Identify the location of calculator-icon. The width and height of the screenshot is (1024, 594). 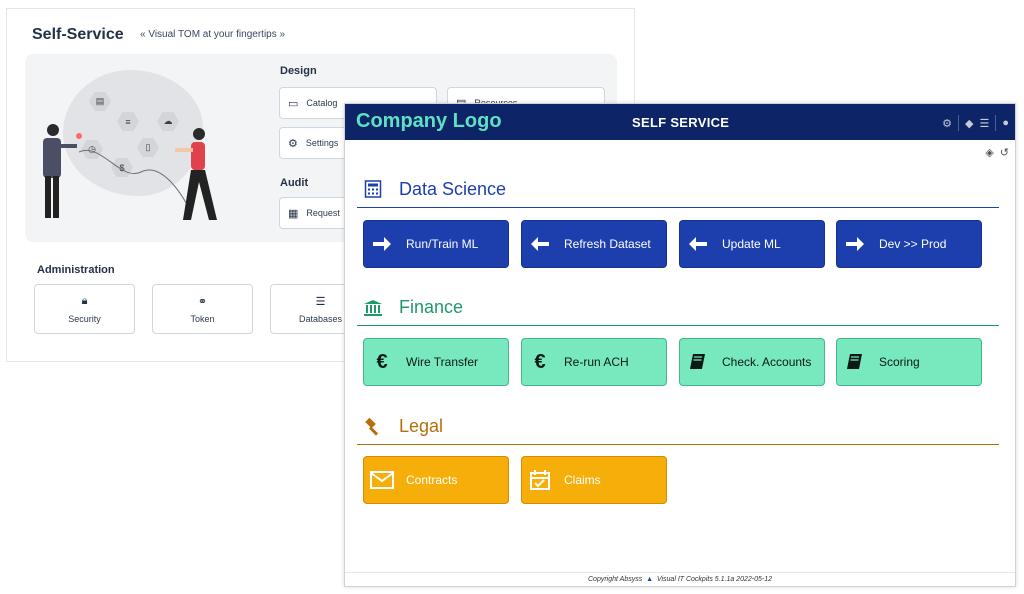
(373, 189).